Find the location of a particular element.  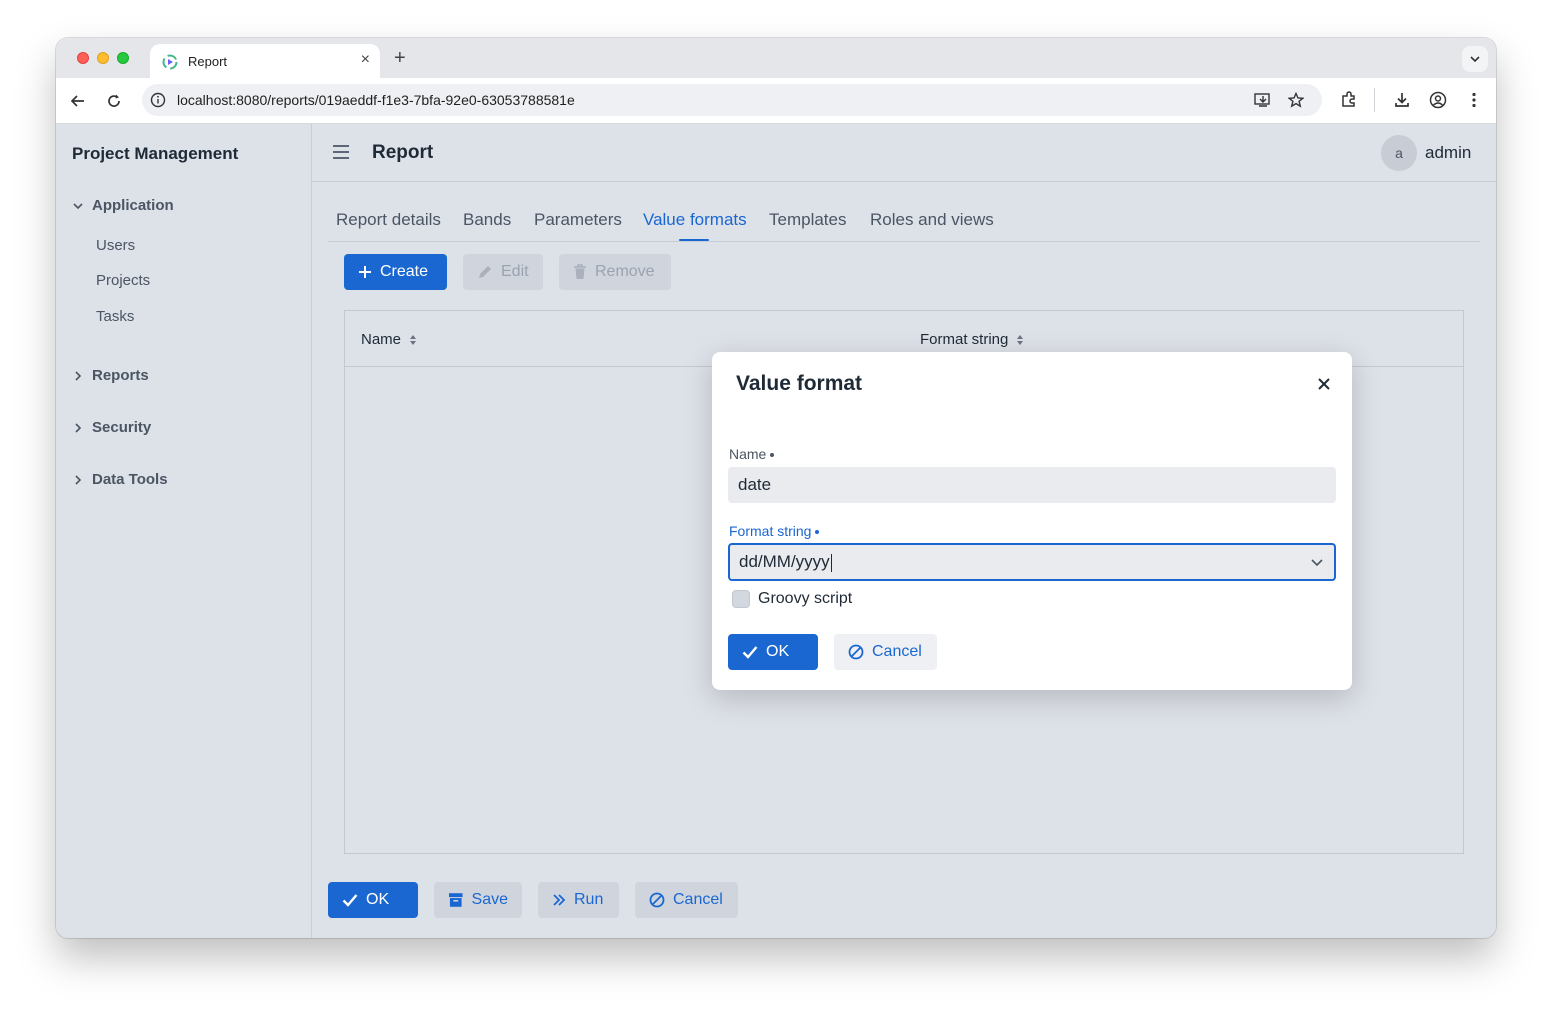

column-header-format-string: Format string is located at coordinates (972, 339).